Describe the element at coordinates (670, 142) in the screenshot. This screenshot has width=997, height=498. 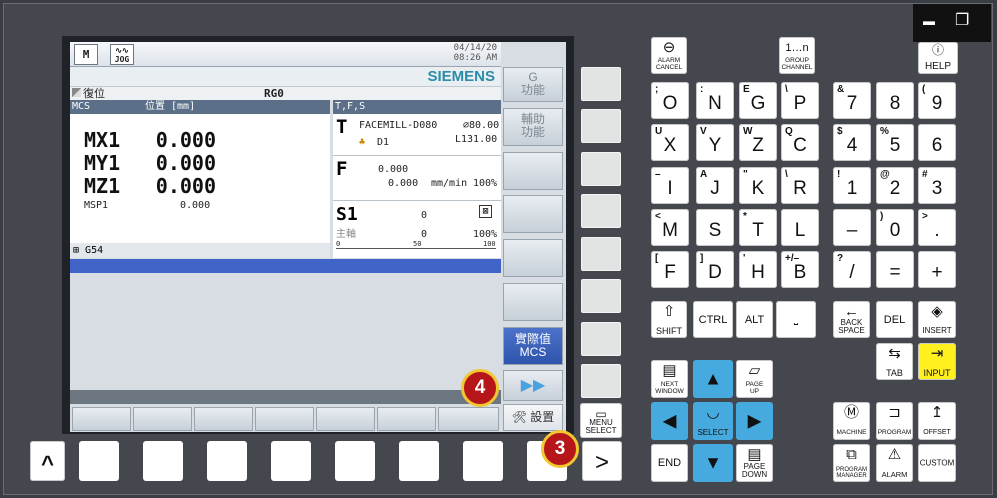
I see `key-x: UX` at that location.